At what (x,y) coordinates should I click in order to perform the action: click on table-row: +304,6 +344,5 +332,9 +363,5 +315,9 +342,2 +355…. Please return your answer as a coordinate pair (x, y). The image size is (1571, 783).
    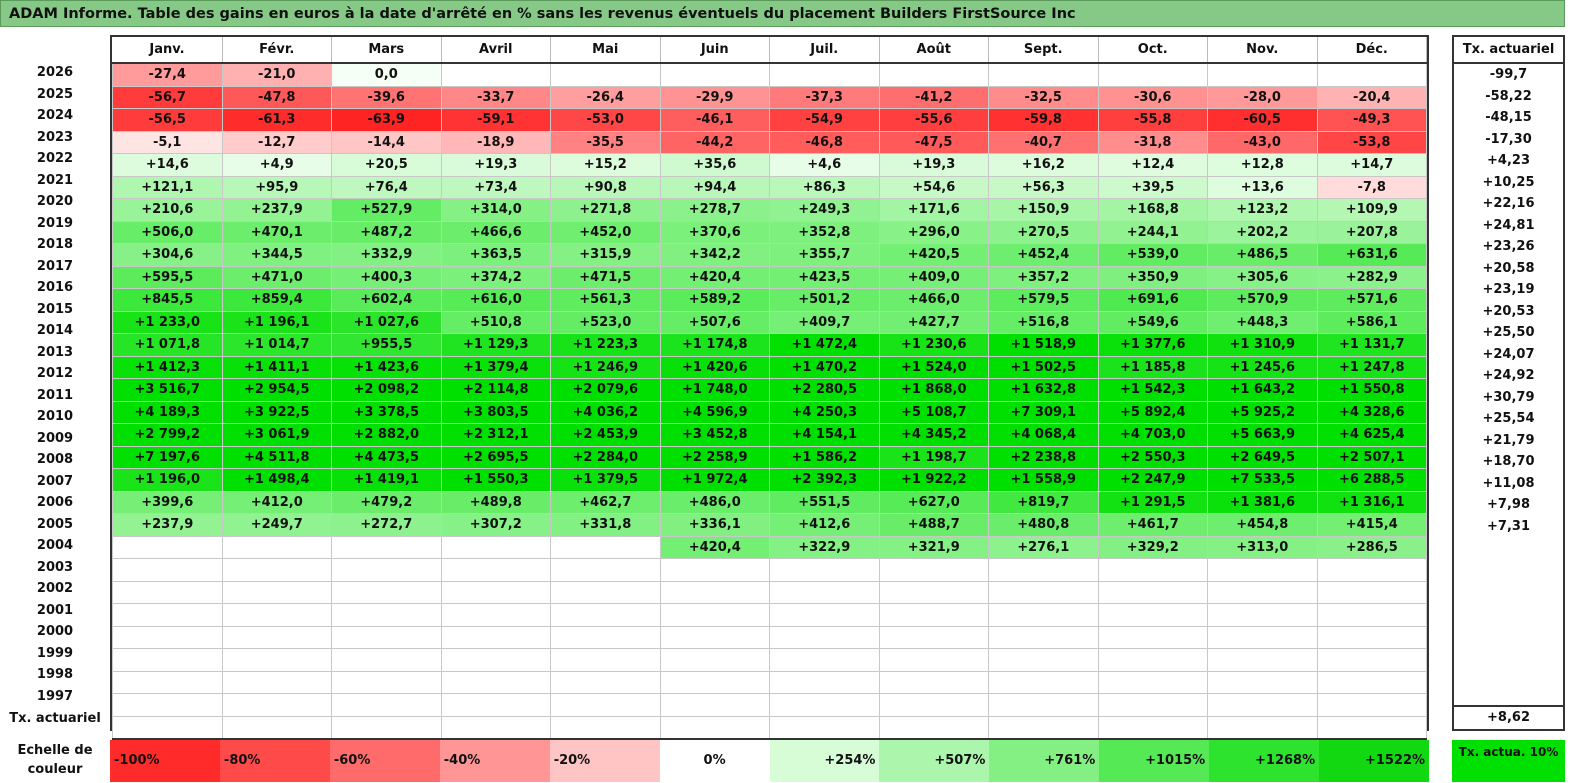
    Looking at the image, I should click on (769, 255).